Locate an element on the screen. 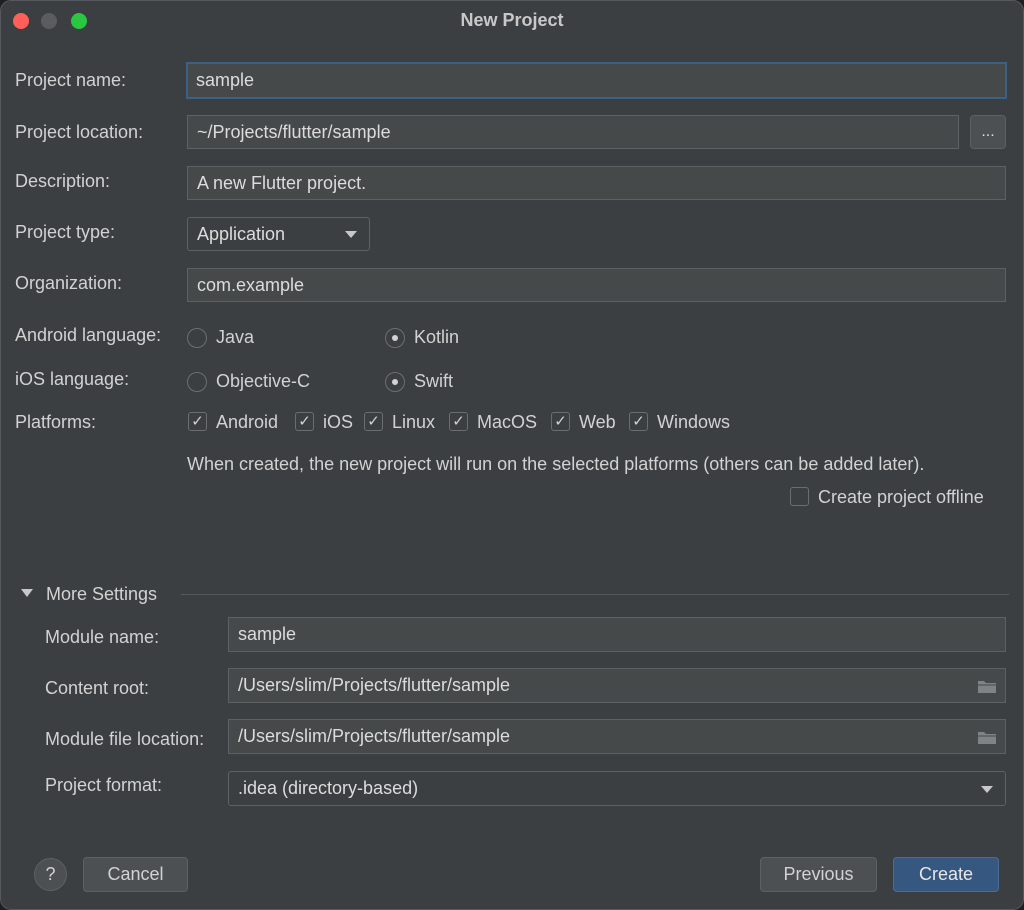  radio-kotlin is located at coordinates (395, 338).